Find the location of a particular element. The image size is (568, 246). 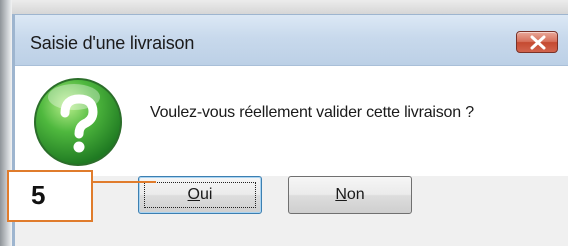

focus-rectangle is located at coordinates (200, 195).